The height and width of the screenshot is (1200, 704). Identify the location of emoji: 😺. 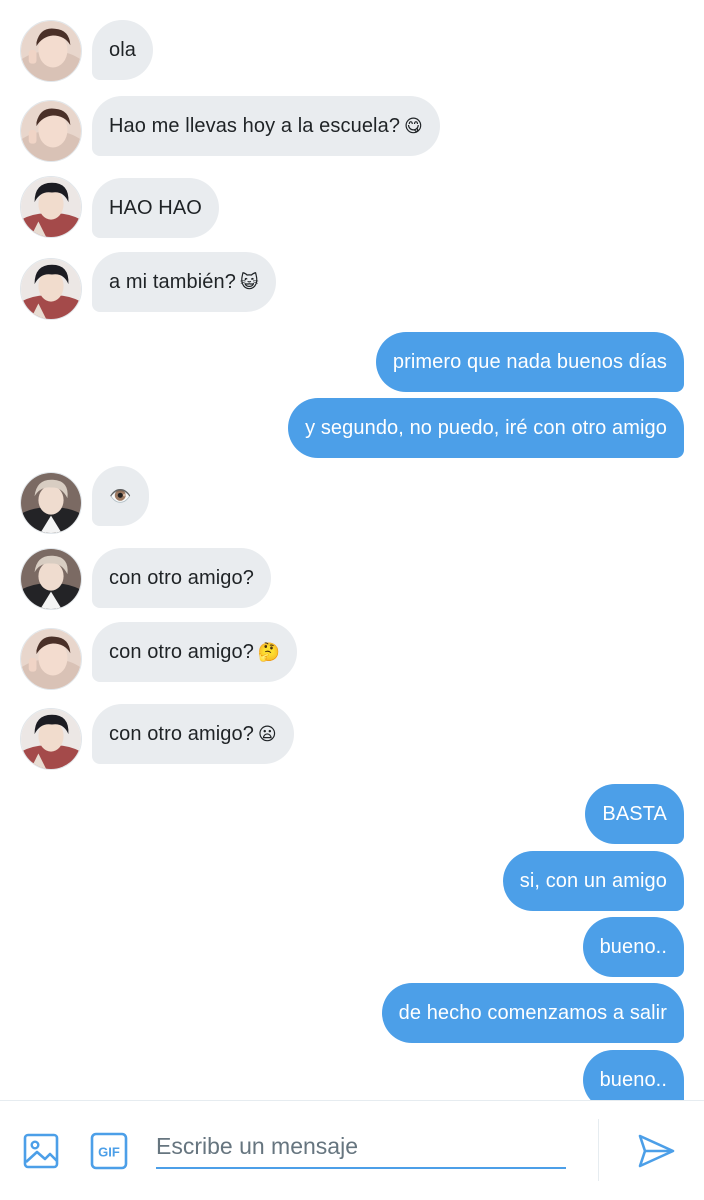
(249, 282).